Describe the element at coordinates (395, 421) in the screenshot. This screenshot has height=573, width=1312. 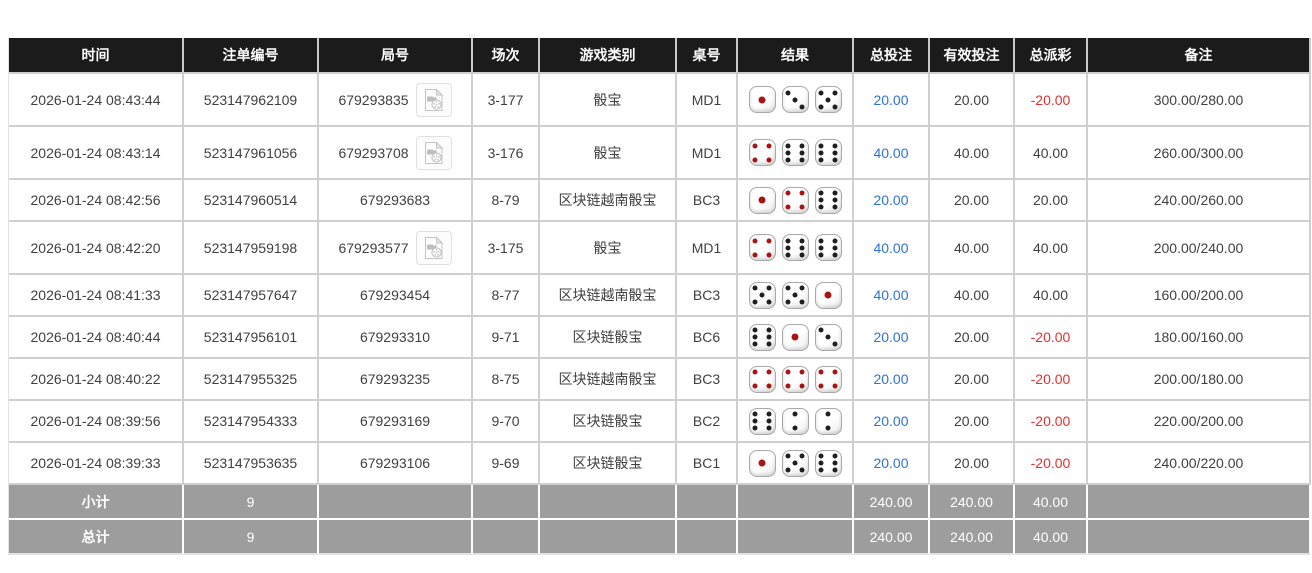
I see `round-number: 679293169` at that location.